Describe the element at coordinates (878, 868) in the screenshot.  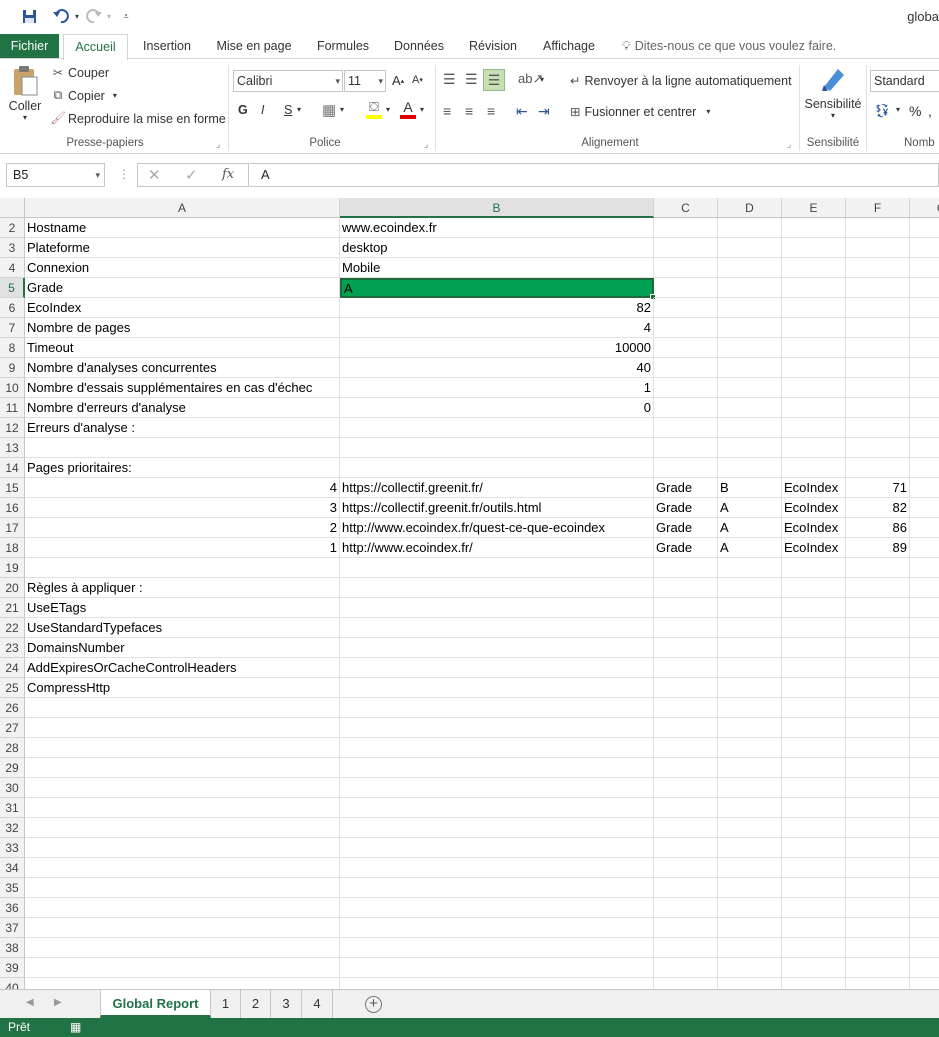
I see `cell-f34` at that location.